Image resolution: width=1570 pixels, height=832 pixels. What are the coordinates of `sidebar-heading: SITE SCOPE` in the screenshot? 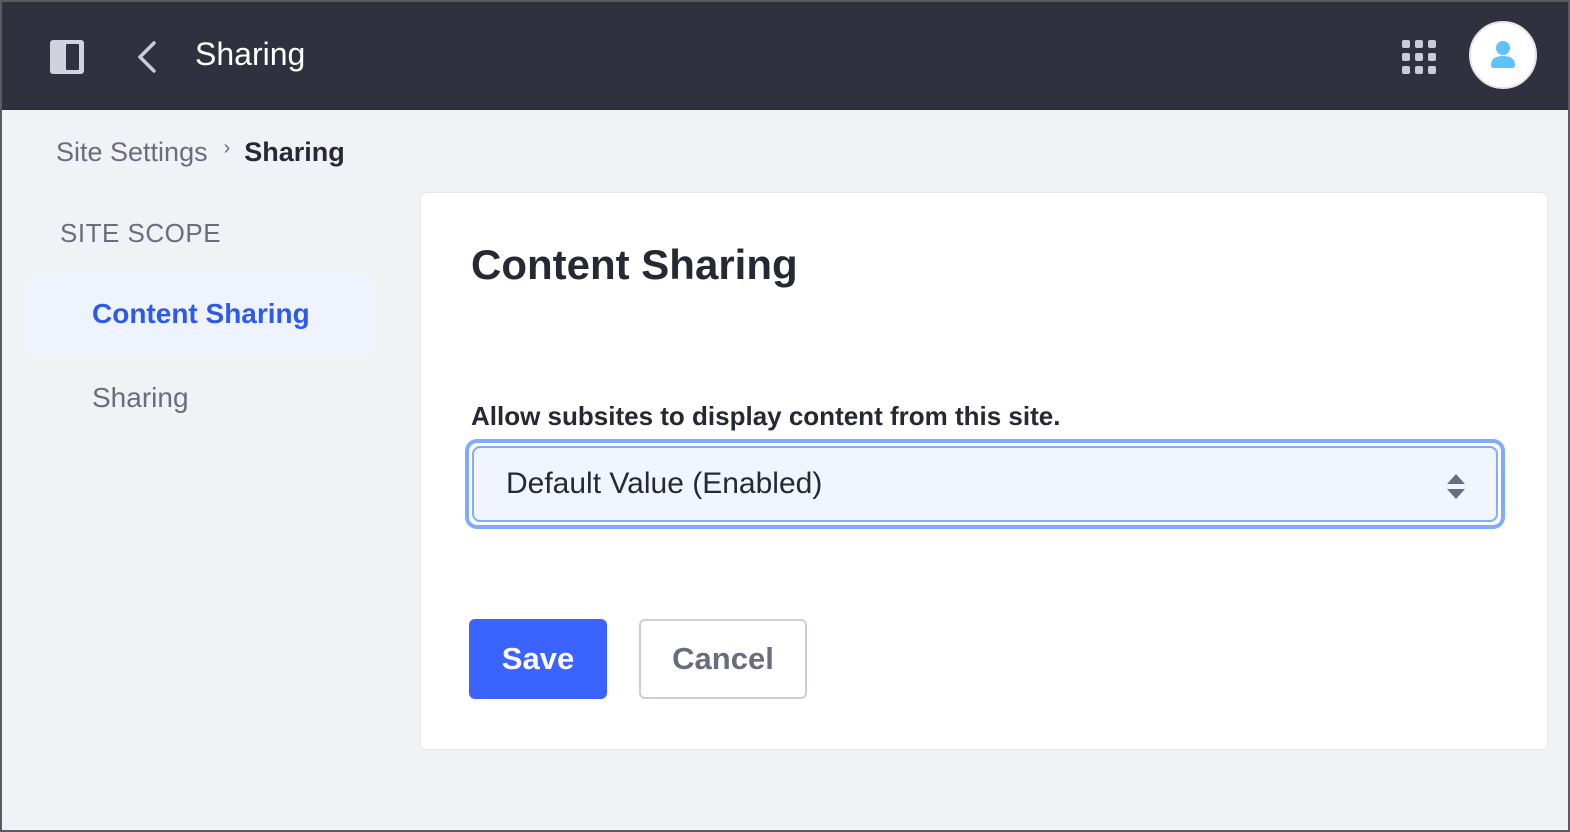 It's located at (141, 233).